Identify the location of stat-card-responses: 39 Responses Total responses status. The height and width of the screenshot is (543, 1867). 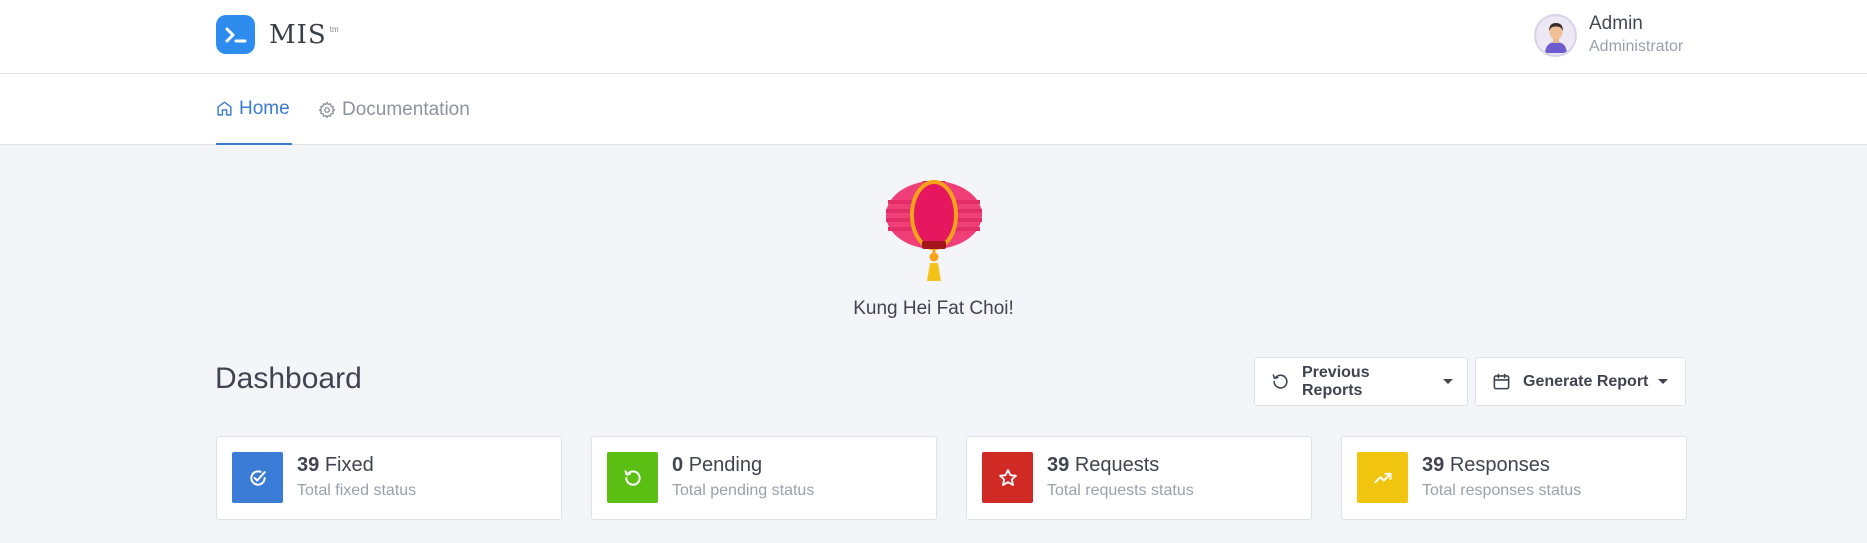
(1514, 478).